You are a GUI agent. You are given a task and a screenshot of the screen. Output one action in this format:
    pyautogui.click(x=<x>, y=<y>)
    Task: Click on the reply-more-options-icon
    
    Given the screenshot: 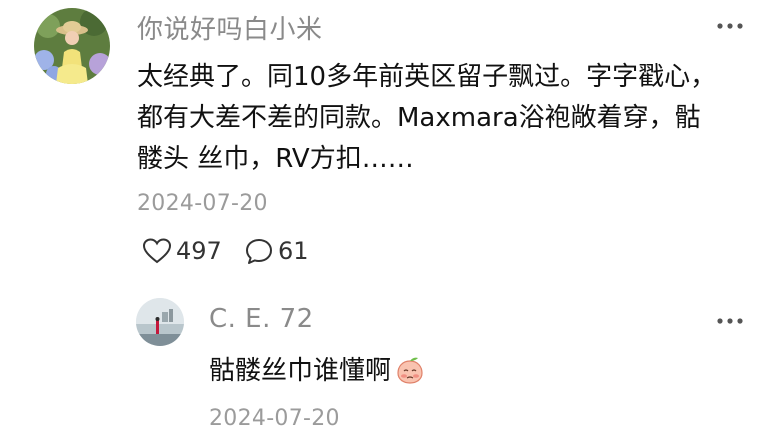 What is the action you would take?
    pyautogui.click(x=730, y=321)
    